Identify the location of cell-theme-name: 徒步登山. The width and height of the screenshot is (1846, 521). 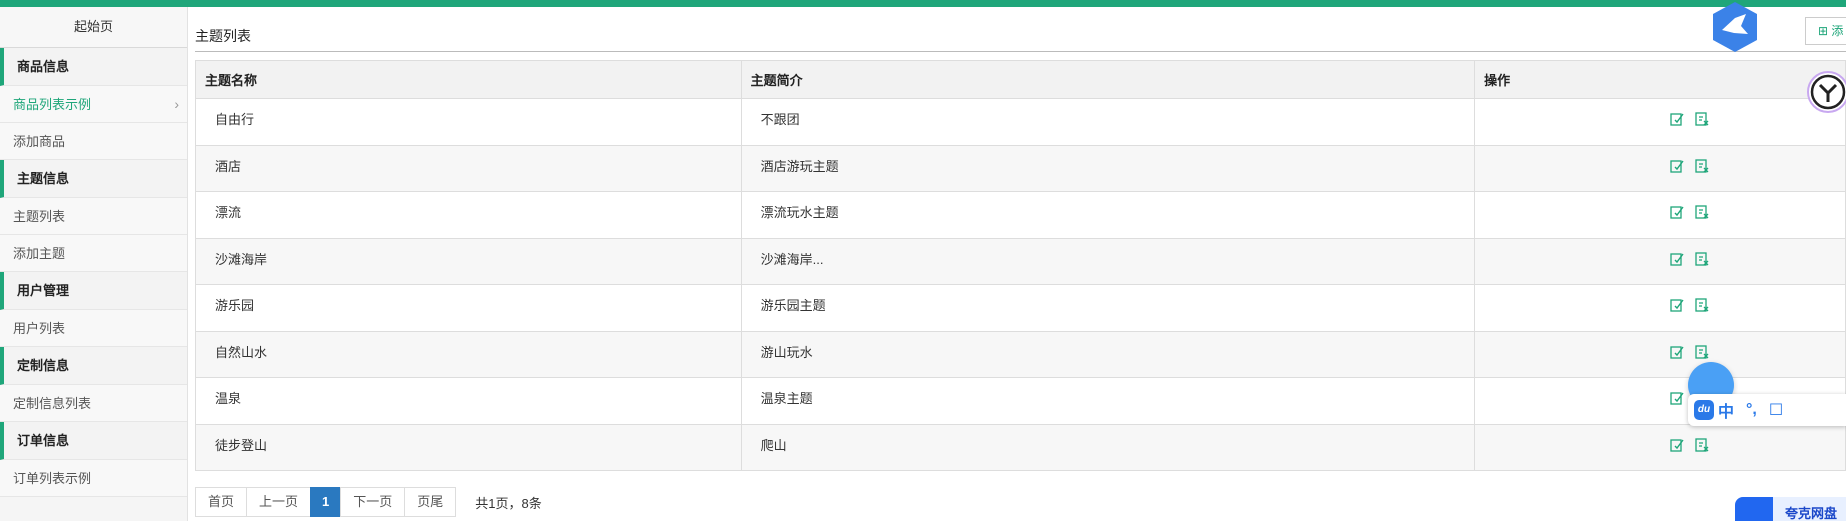
(468, 447).